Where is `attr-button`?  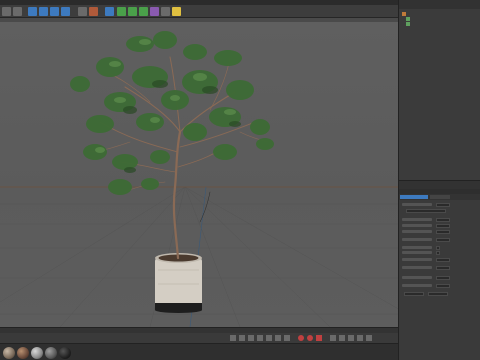 attr-button is located at coordinates (426, 211).